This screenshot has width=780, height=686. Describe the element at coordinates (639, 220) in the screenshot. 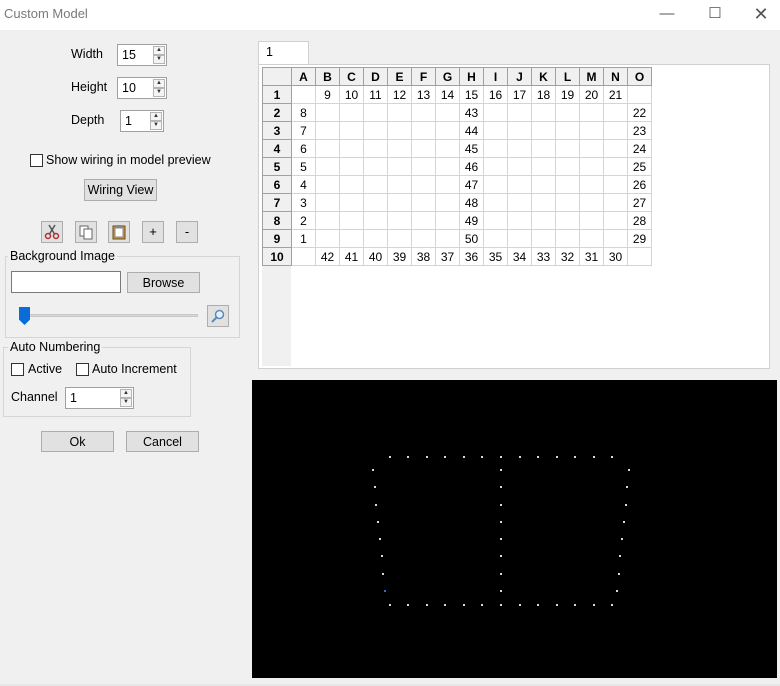

I see `grid-cell: 28` at that location.